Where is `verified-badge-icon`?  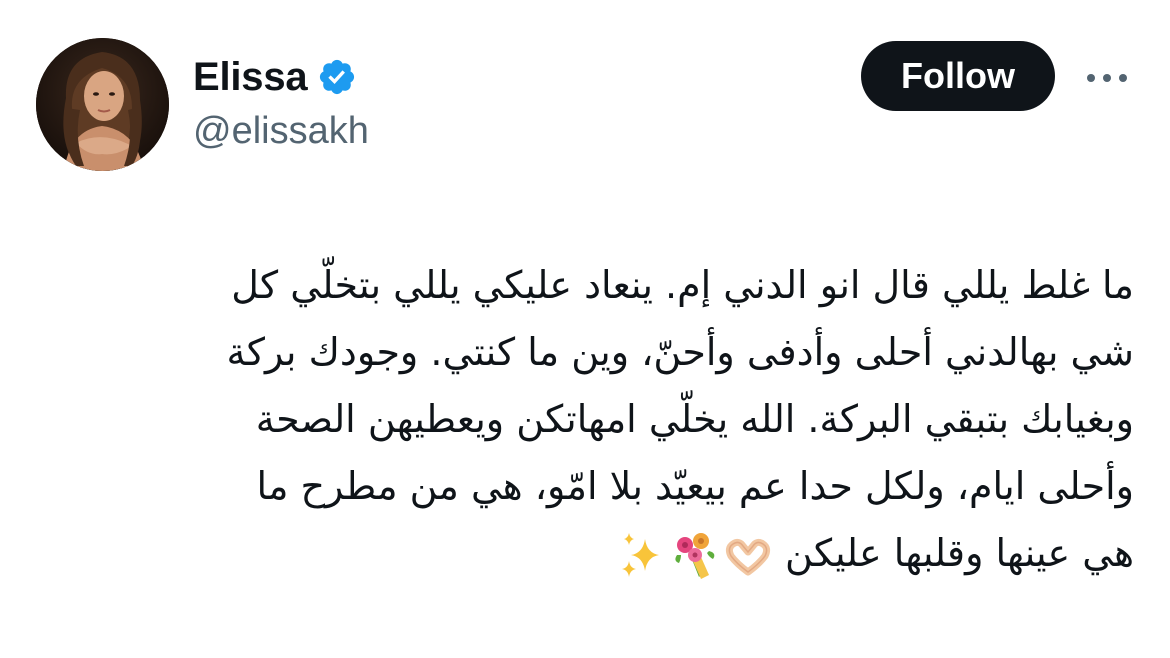
verified-badge-icon is located at coordinates (337, 77).